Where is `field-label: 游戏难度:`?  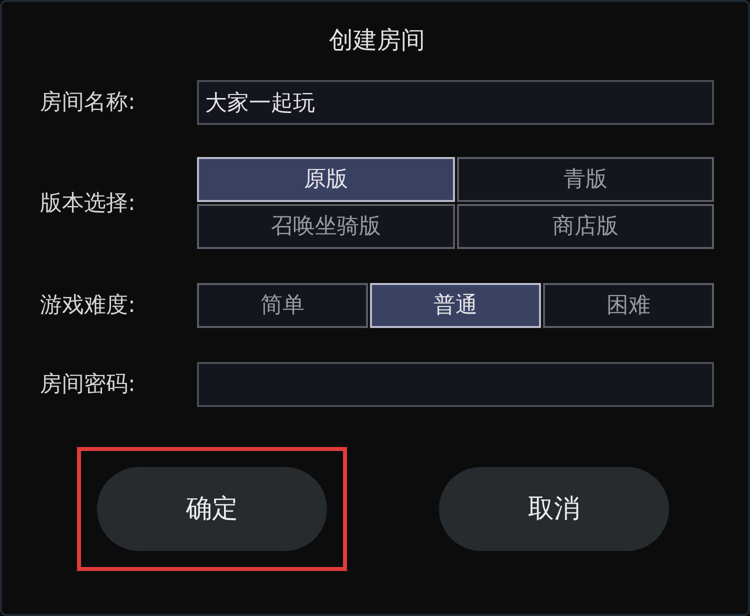
field-label: 游戏难度: is located at coordinates (88, 306).